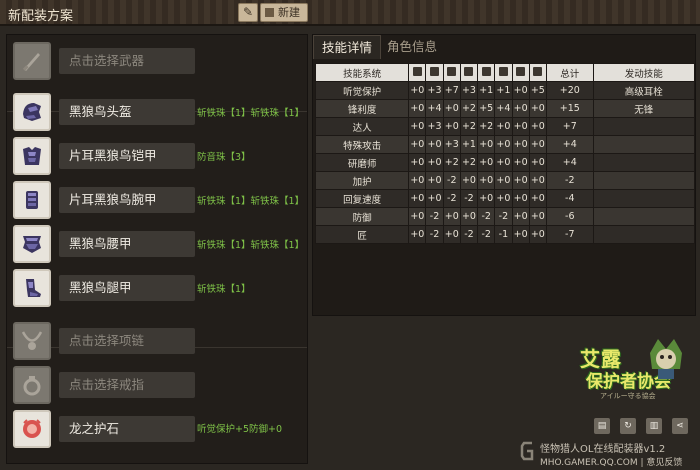 This screenshot has width=700, height=470. Describe the element at coordinates (644, 72) in the screenshot. I see `header-activated-skill: 发动技能` at that location.